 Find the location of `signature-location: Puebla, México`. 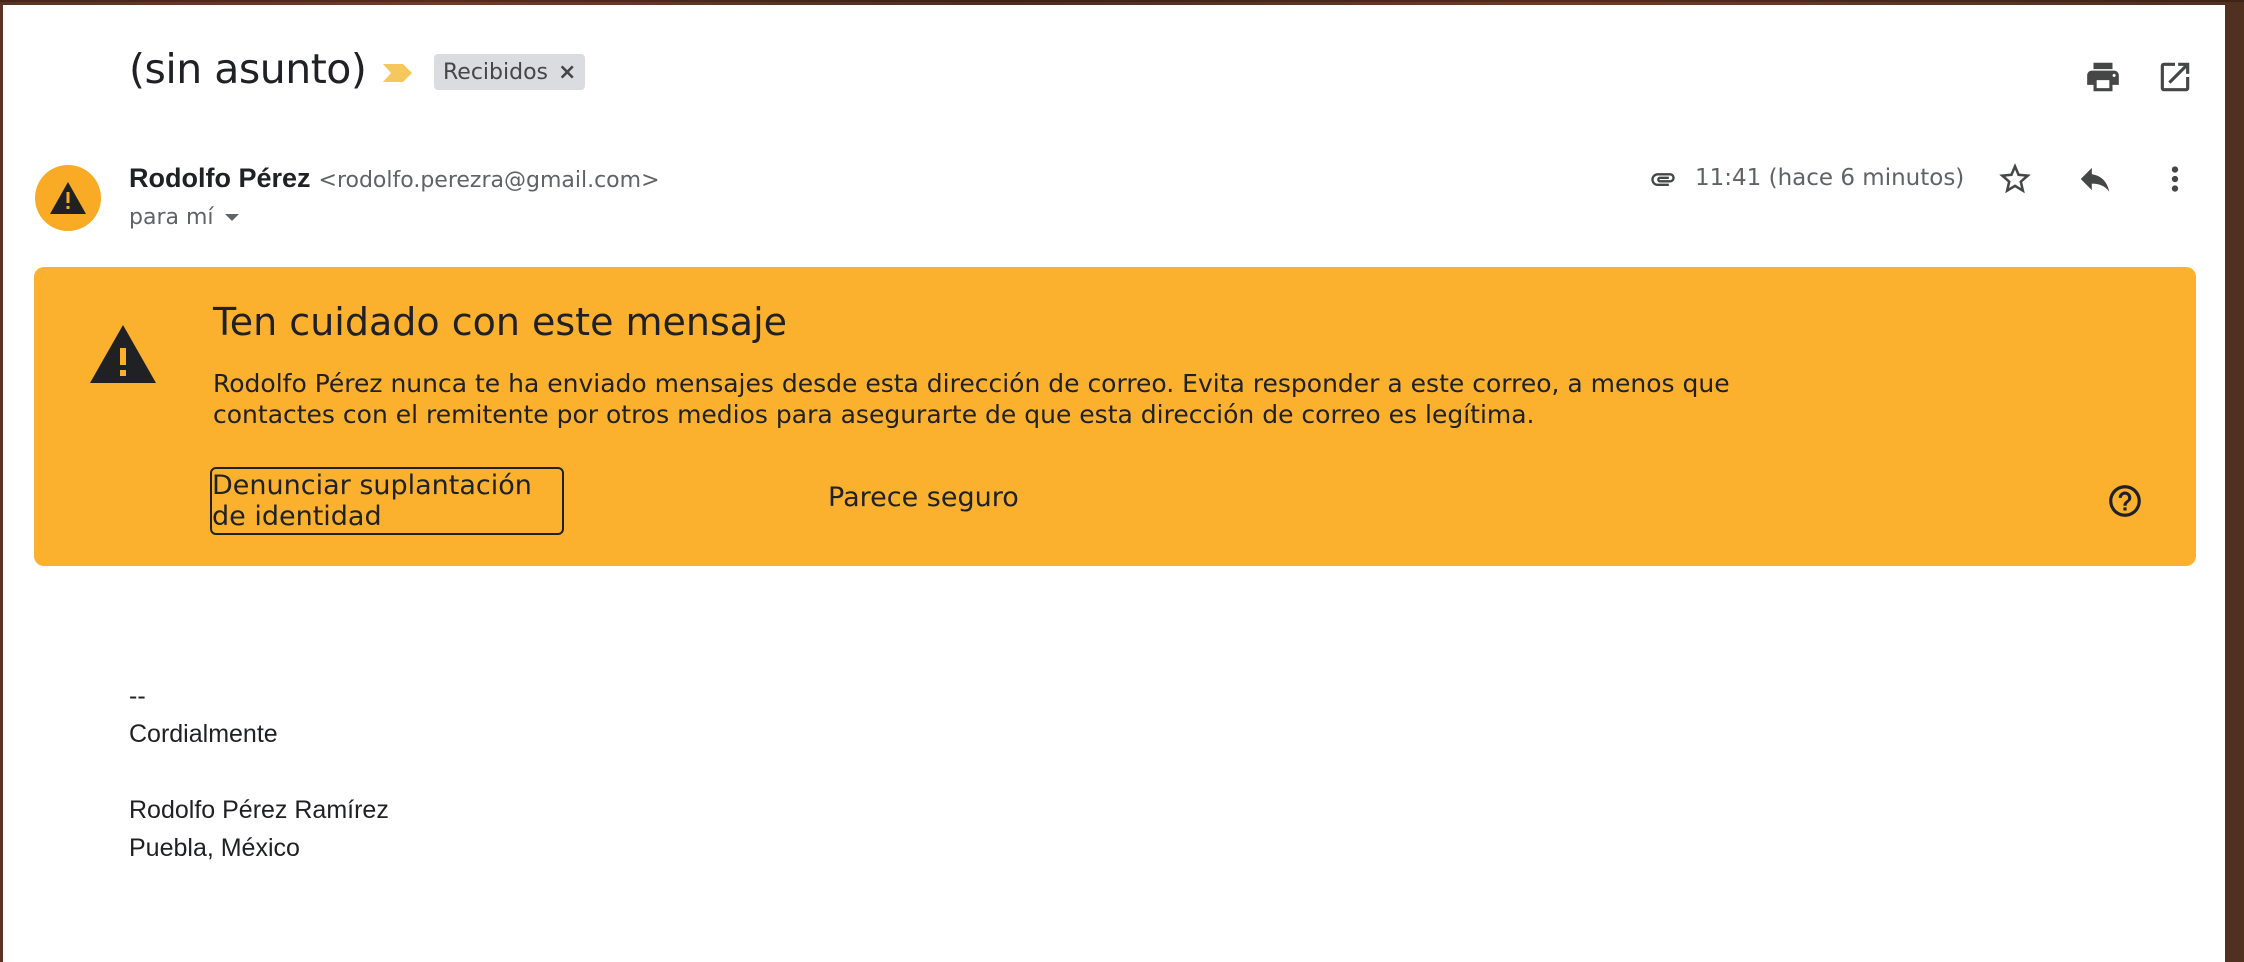

signature-location: Puebla, México is located at coordinates (214, 848).